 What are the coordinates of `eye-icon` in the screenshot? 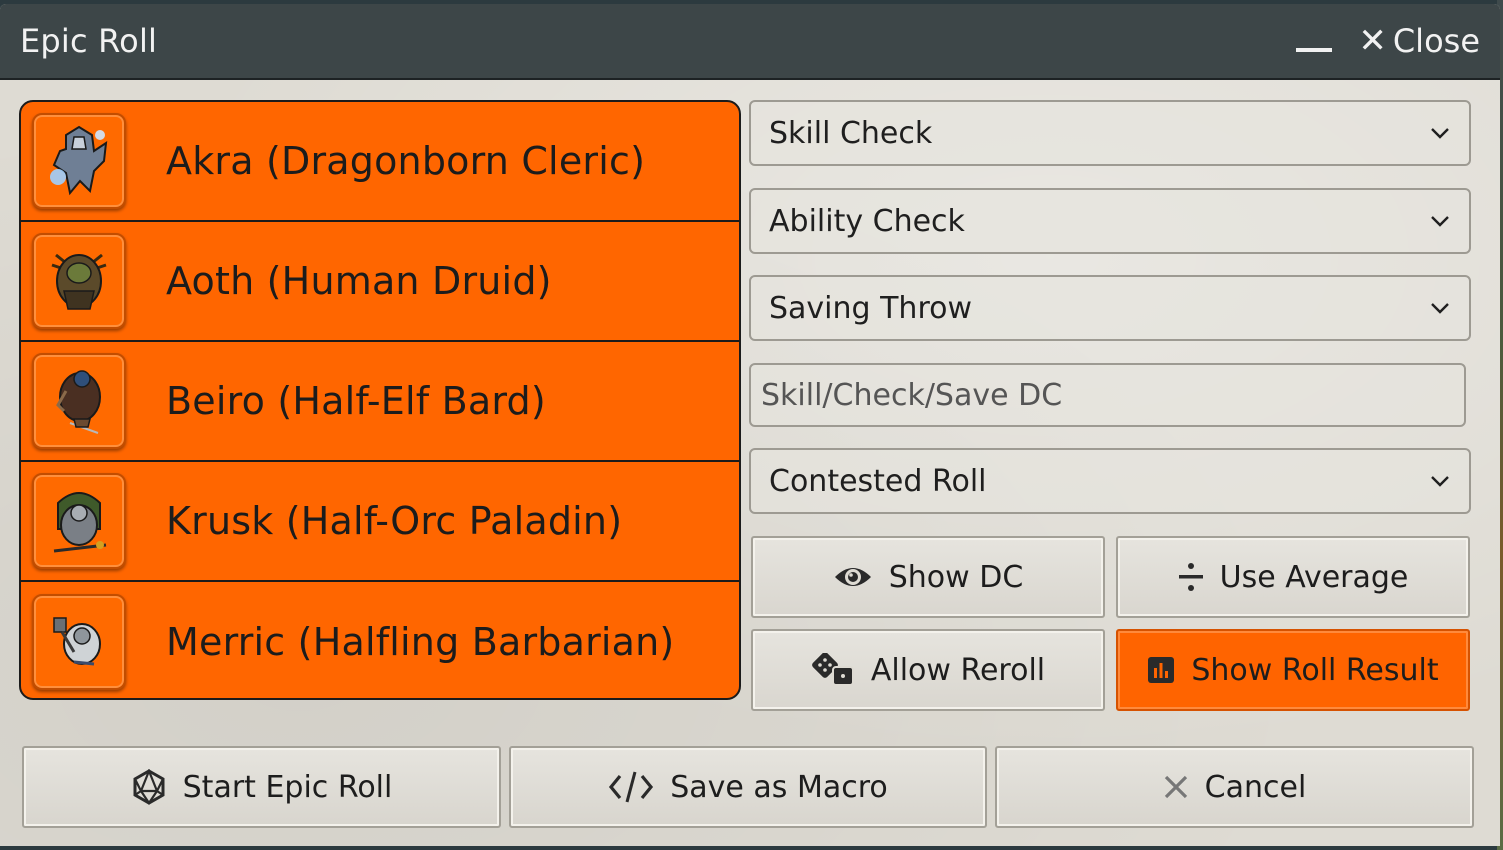 It's located at (853, 577).